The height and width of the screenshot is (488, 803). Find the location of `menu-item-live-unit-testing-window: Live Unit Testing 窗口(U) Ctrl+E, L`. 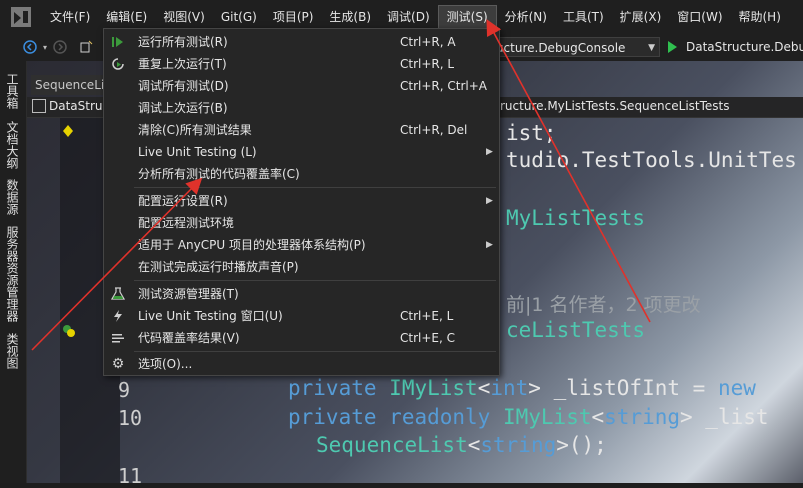

menu-item-live-unit-testing-window: Live Unit Testing 窗口(U) Ctrl+E, L is located at coordinates (301, 316).